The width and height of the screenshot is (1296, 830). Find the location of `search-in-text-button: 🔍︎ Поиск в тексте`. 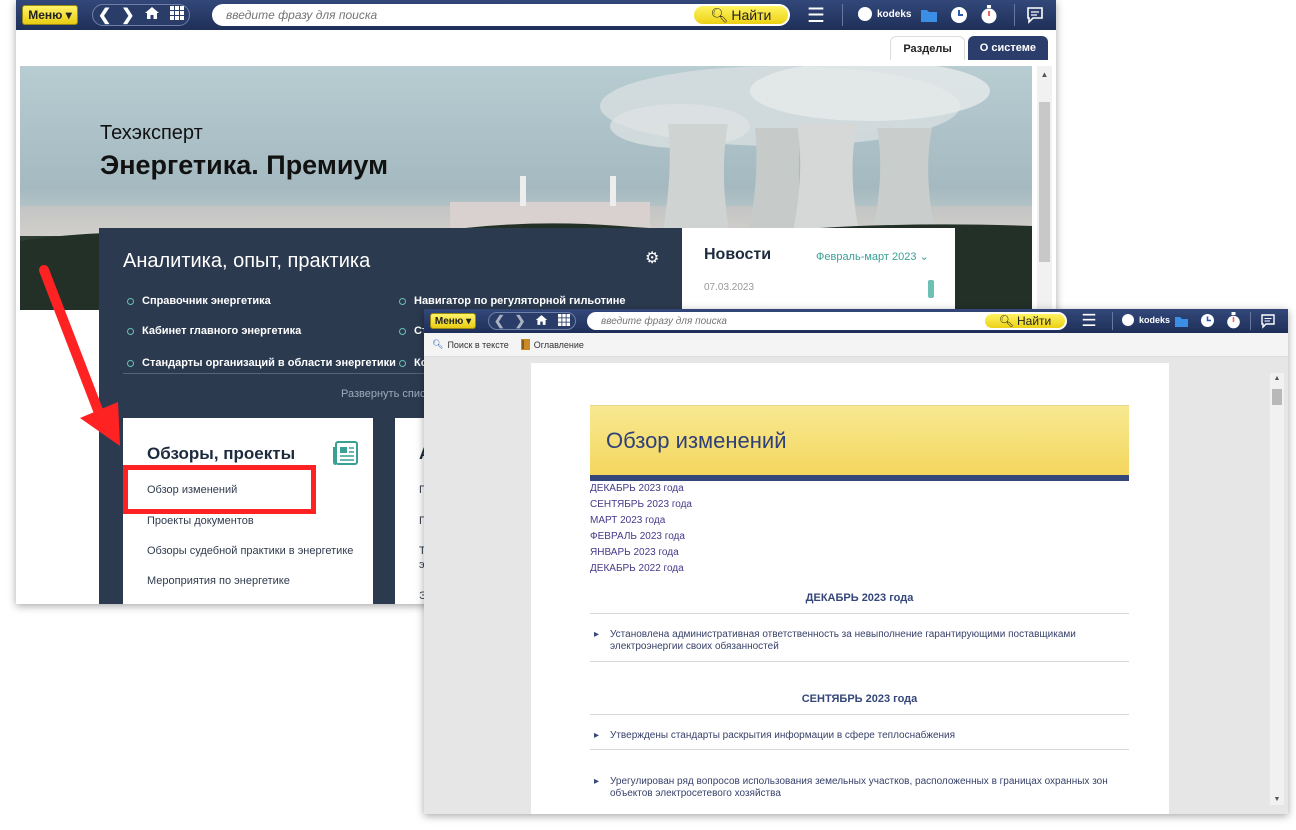

search-in-text-button: 🔍︎ Поиск в тексте is located at coordinates (470, 344).